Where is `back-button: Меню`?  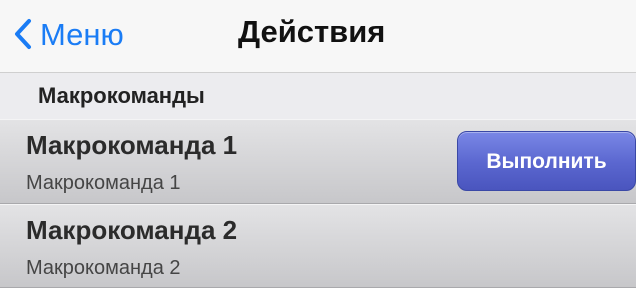 back-button: Меню is located at coordinates (69, 34).